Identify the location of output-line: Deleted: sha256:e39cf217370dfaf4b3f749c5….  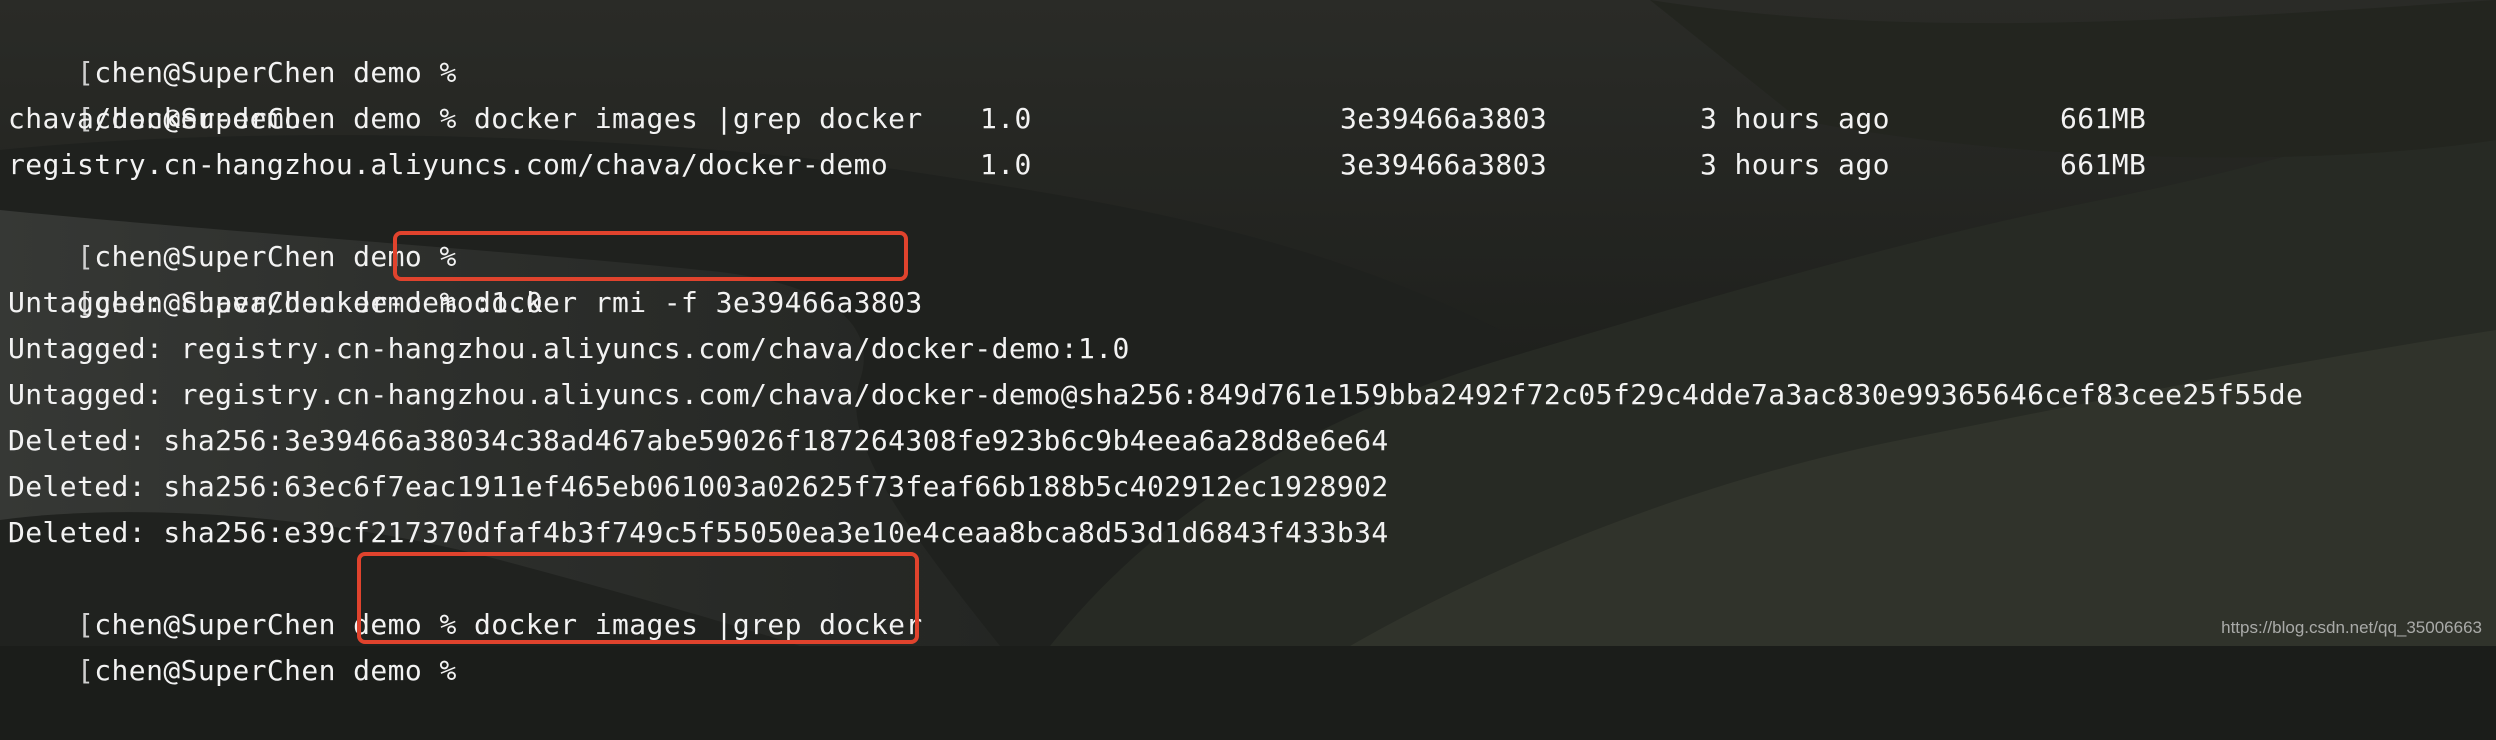
(698, 532).